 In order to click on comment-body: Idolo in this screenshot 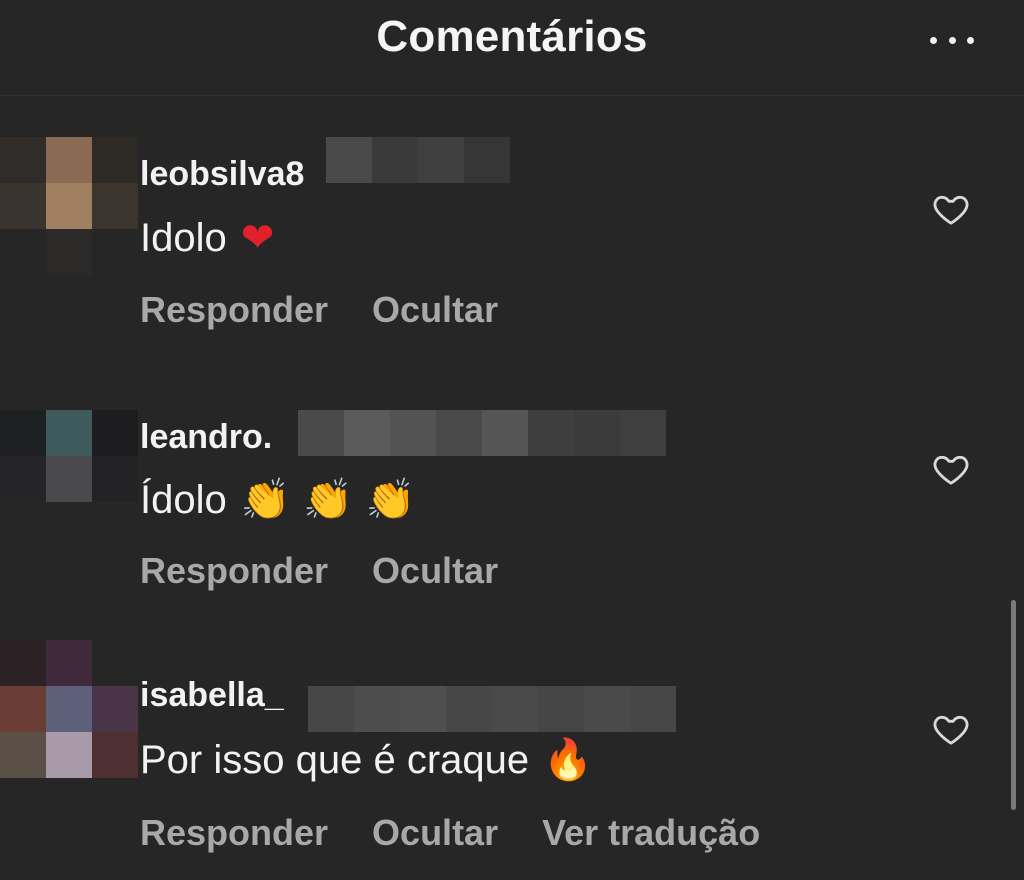, I will do `click(183, 238)`.